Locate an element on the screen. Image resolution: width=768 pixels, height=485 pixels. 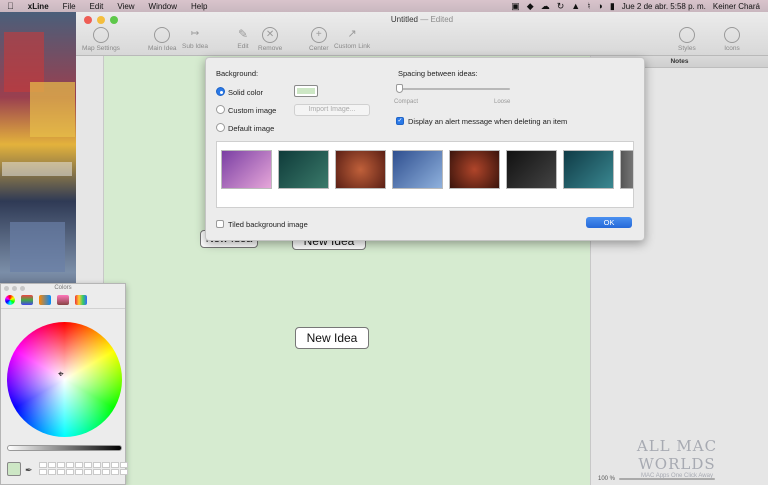
background-color-well is located at coordinates (306, 91).